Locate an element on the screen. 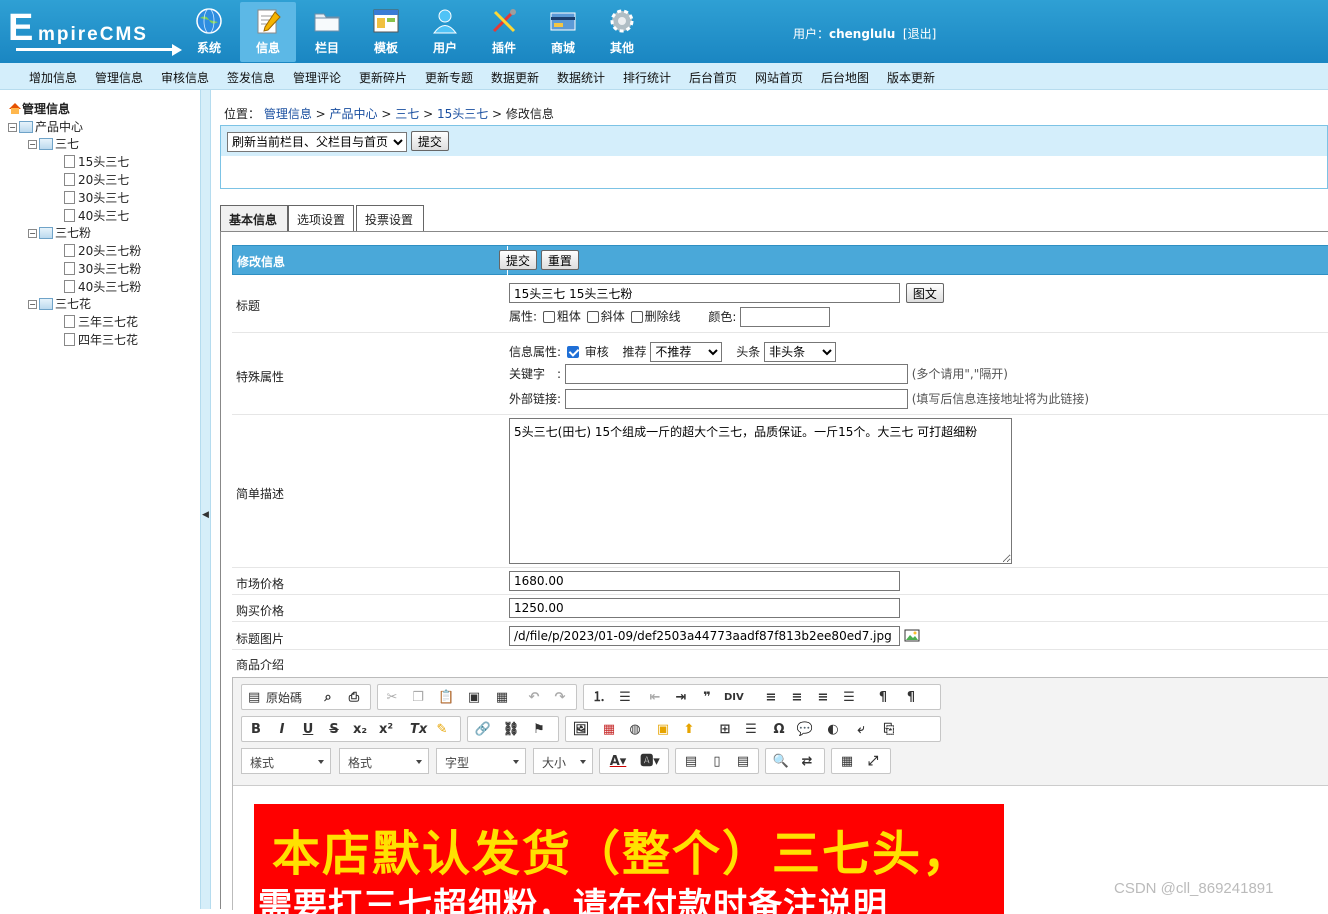  file-icon: ▣ is located at coordinates (663, 730).